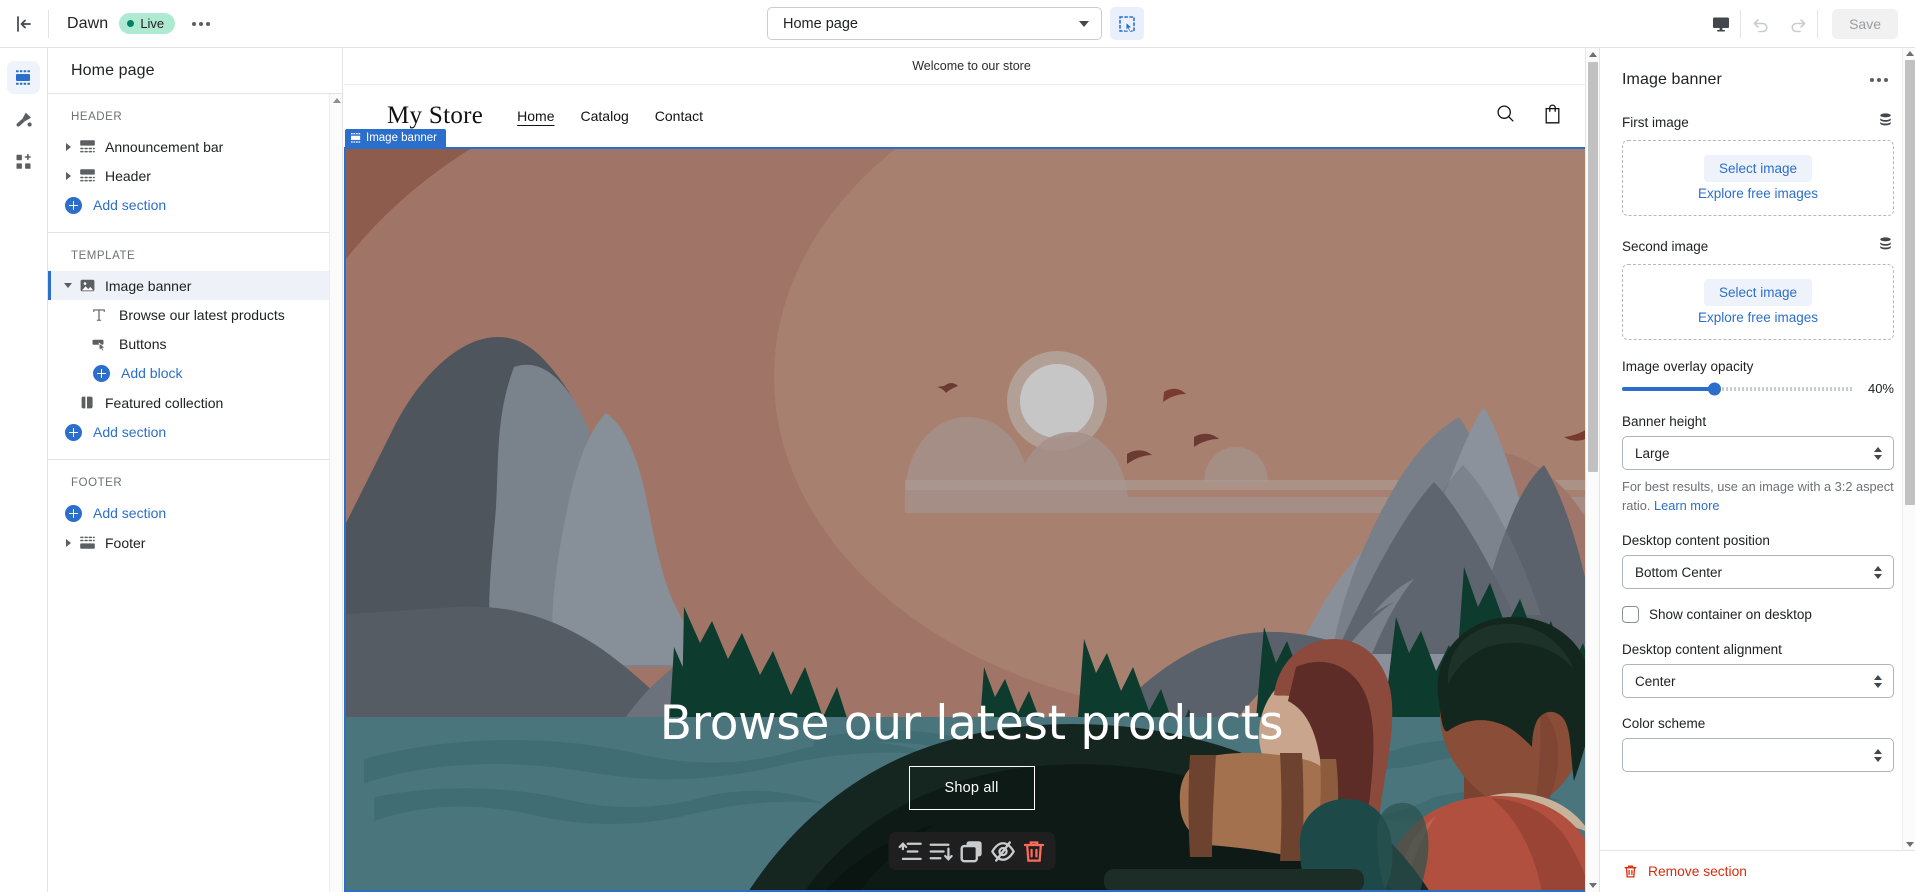 The image size is (1915, 892). I want to click on move-down-icon, so click(941, 852).